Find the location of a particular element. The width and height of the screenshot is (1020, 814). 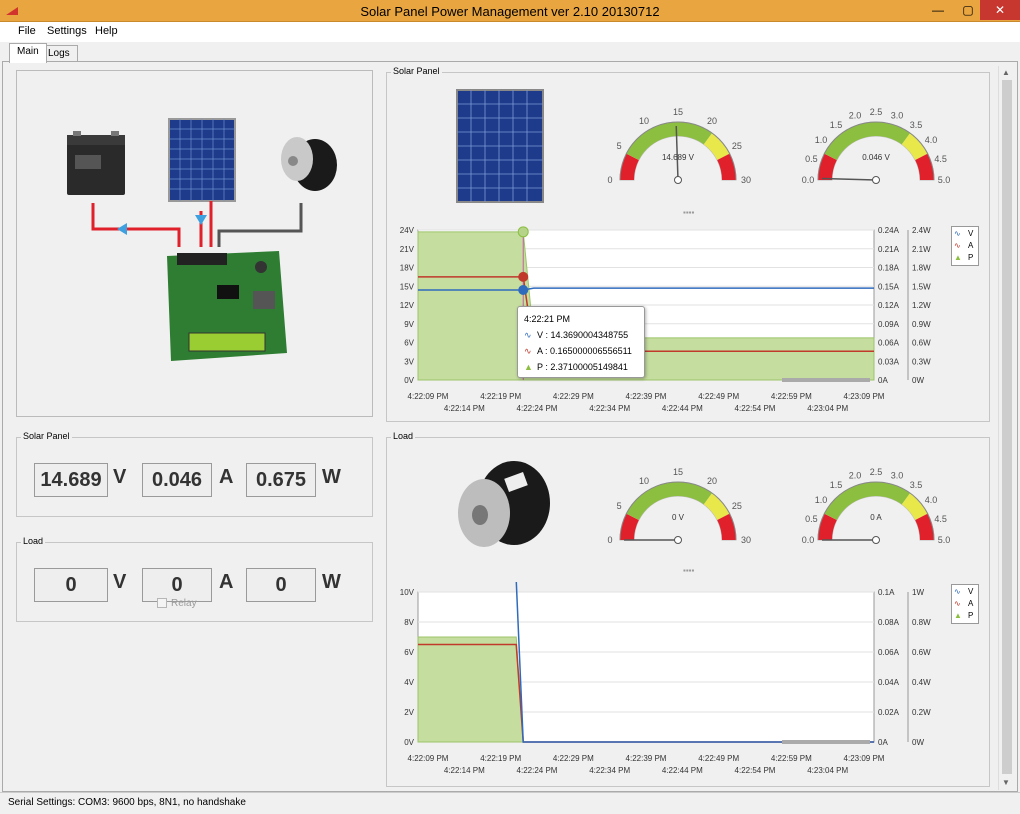

solar-current-gauge-tick-label: 3.0 is located at coordinates (897, 115).